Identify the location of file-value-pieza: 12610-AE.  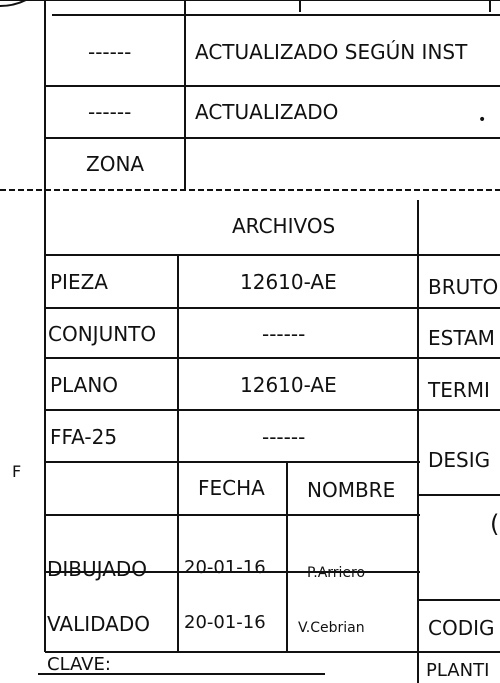
(288, 282).